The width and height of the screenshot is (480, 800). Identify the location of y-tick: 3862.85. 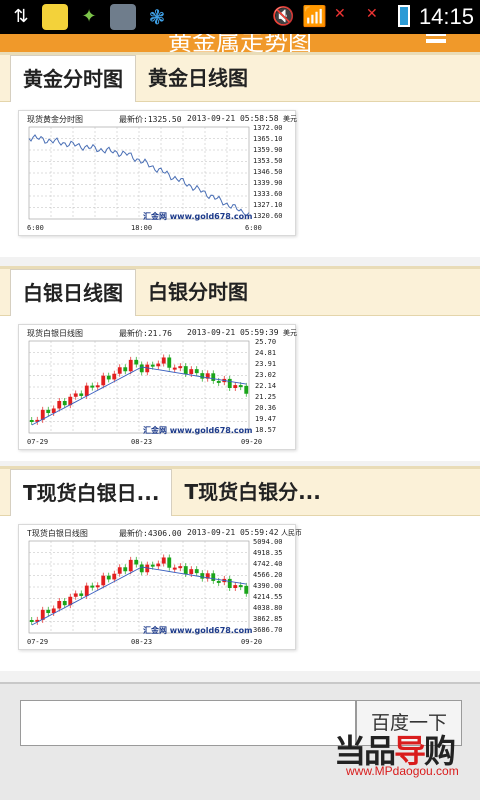
(268, 619).